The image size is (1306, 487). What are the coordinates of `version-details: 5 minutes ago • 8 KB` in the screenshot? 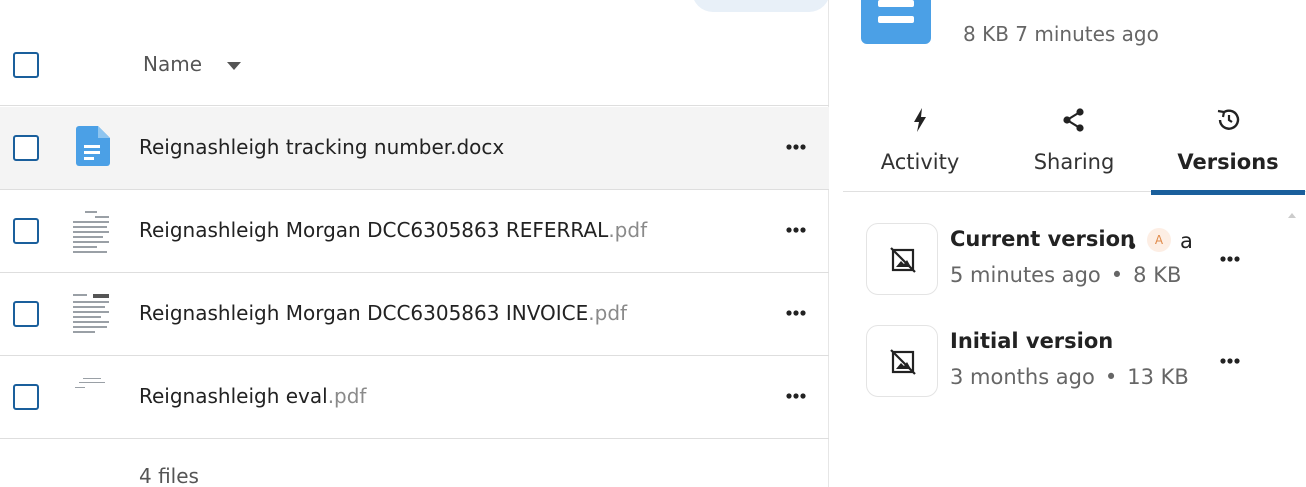 It's located at (1066, 275).